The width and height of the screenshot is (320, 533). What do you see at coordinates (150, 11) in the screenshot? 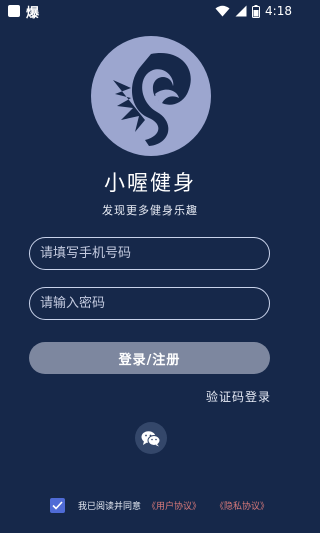
I see `status-bar: 爆 4:18` at bounding box center [150, 11].